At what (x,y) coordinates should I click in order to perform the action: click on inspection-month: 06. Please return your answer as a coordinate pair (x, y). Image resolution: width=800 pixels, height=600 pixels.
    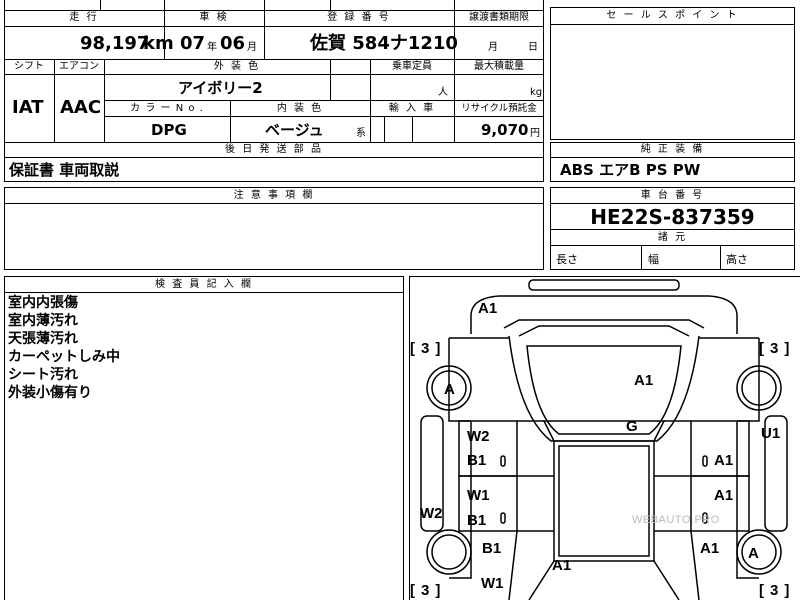
    Looking at the image, I should click on (233, 43).